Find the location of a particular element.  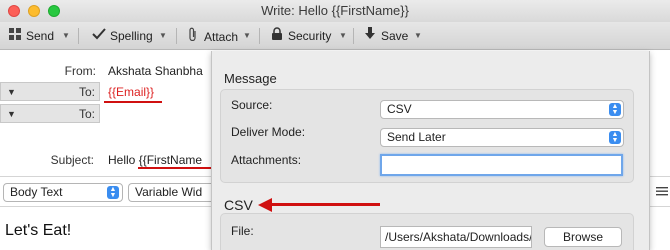

source-label: Source: is located at coordinates (252, 105).